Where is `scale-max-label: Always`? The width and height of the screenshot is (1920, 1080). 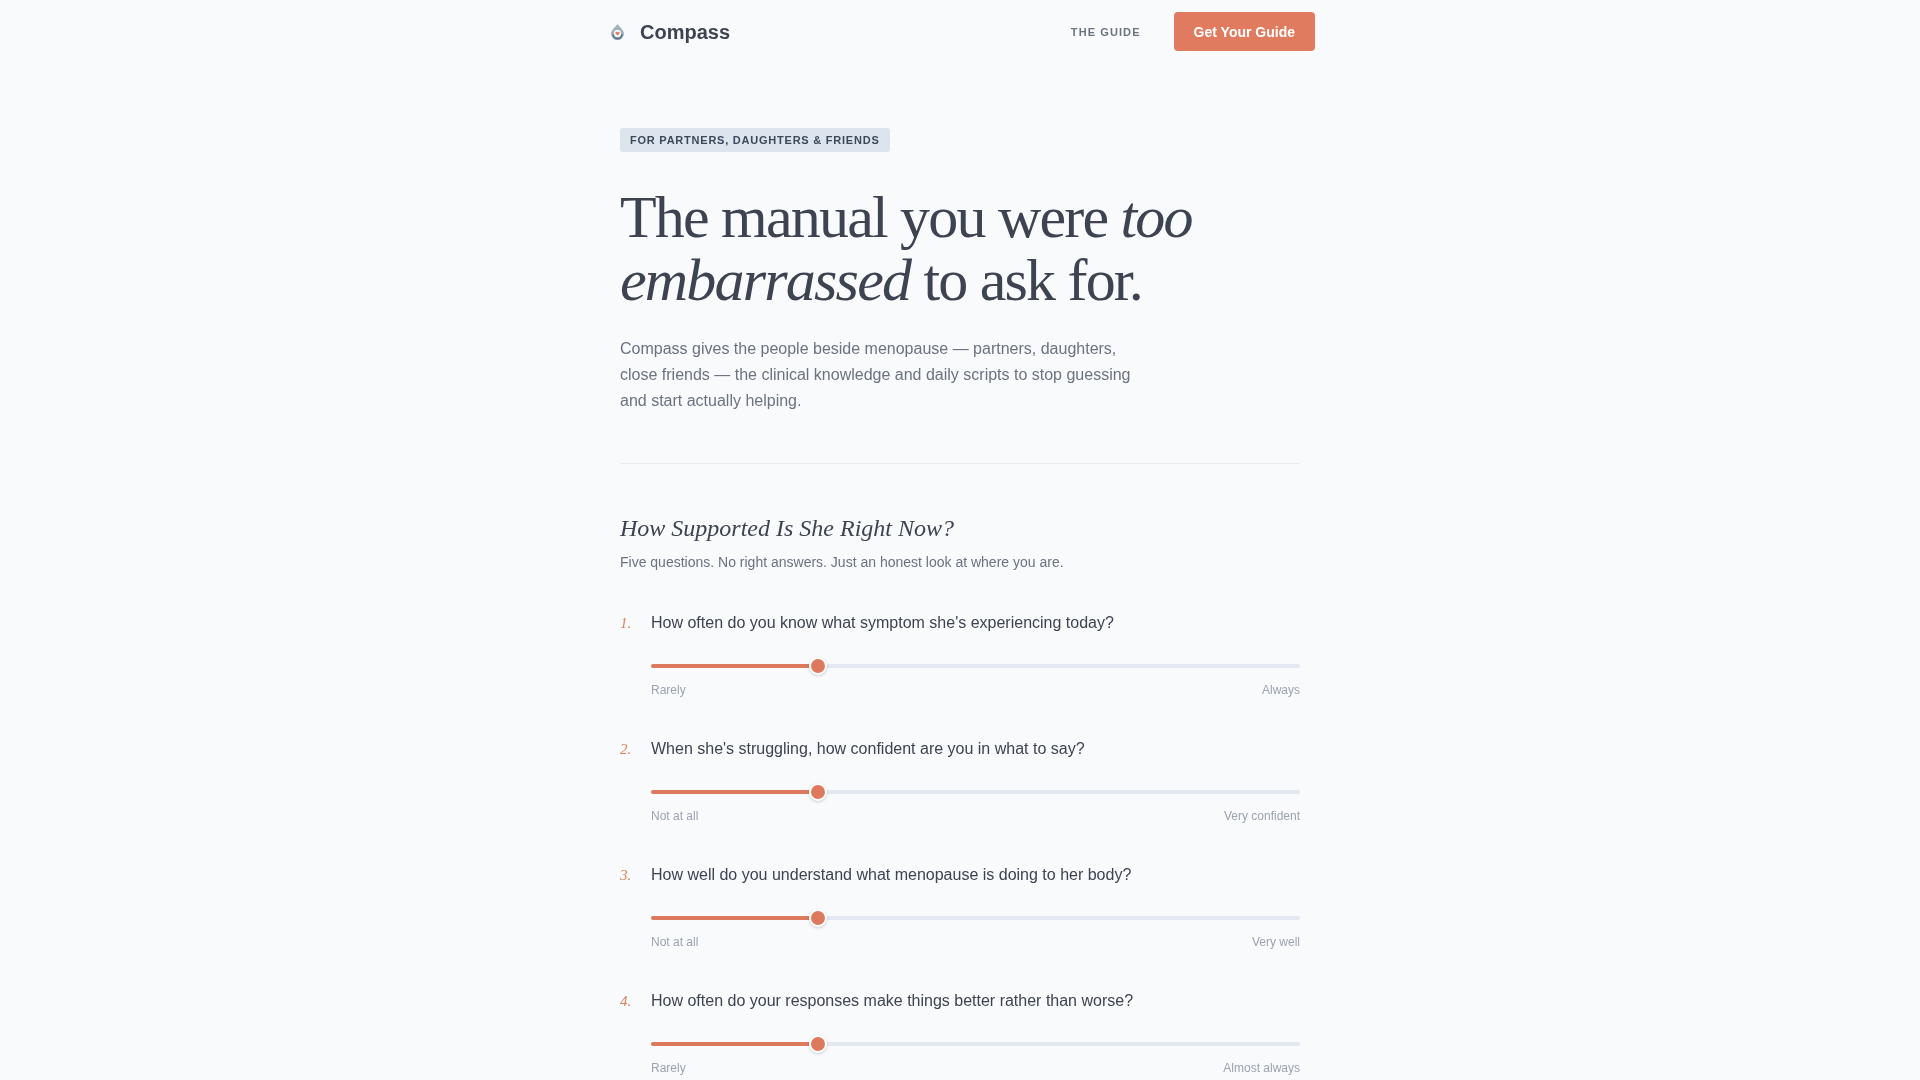
scale-max-label: Always is located at coordinates (1281, 690).